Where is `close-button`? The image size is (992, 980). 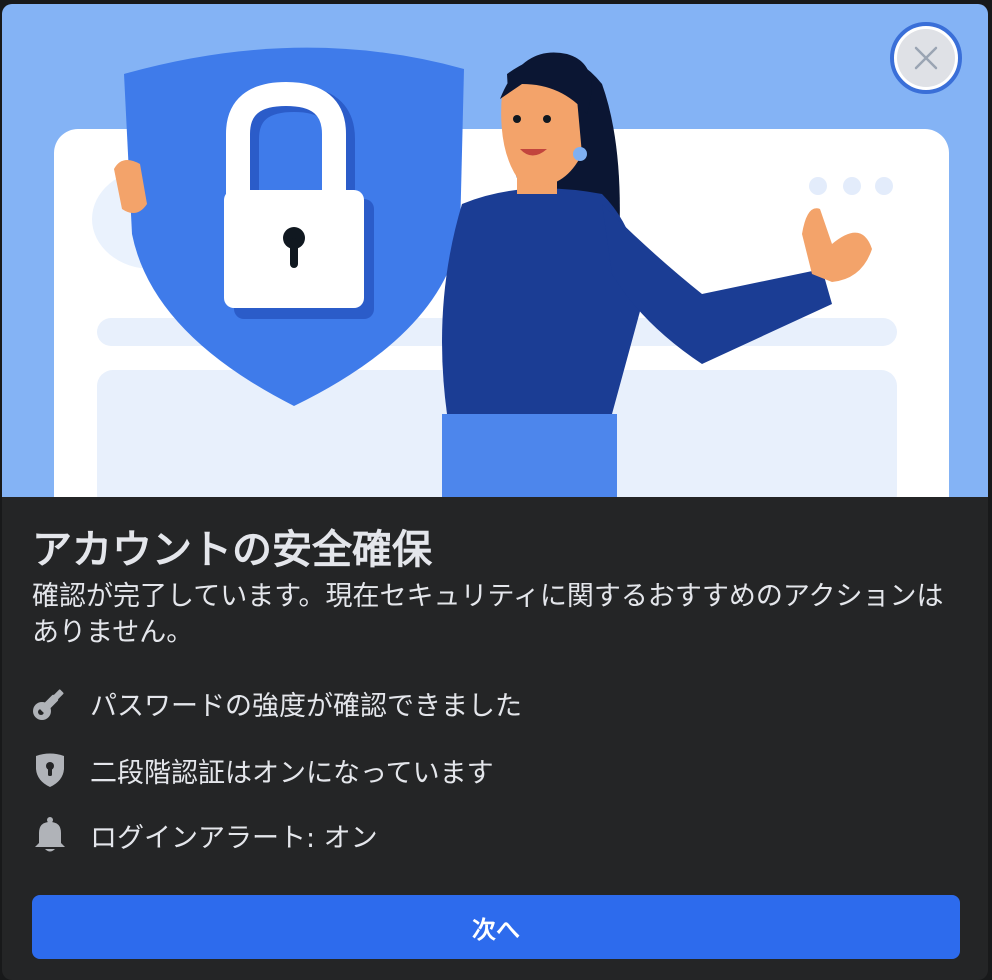
close-button is located at coordinates (926, 58).